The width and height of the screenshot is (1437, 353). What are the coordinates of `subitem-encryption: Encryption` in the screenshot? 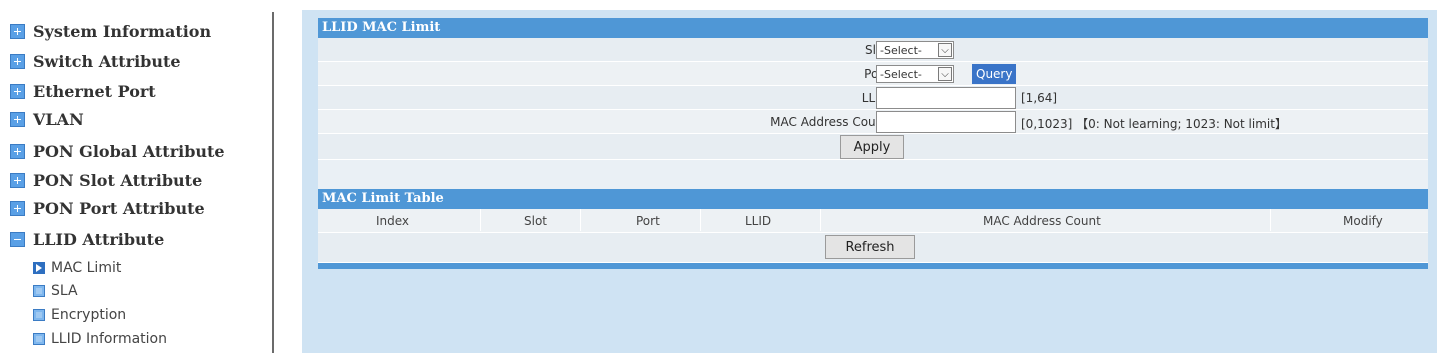 It's located at (79, 315).